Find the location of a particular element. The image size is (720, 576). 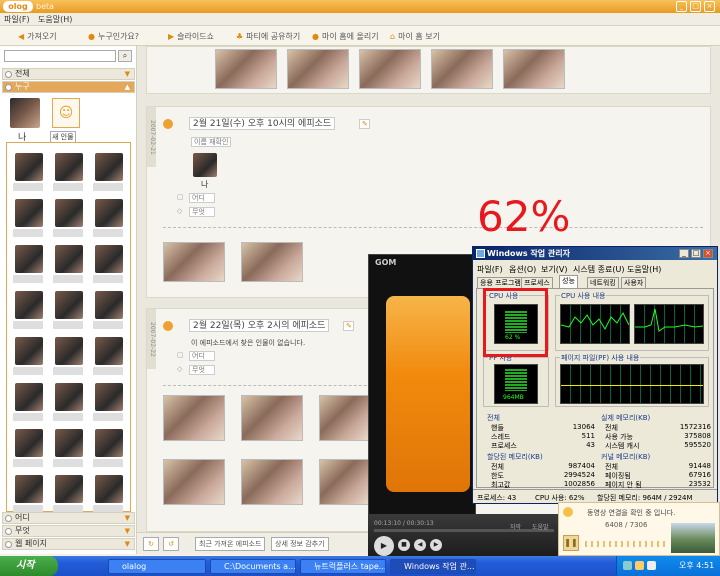

episode-title: 2월 21일(수) 오후 10시의 에피소드 is located at coordinates (262, 123).